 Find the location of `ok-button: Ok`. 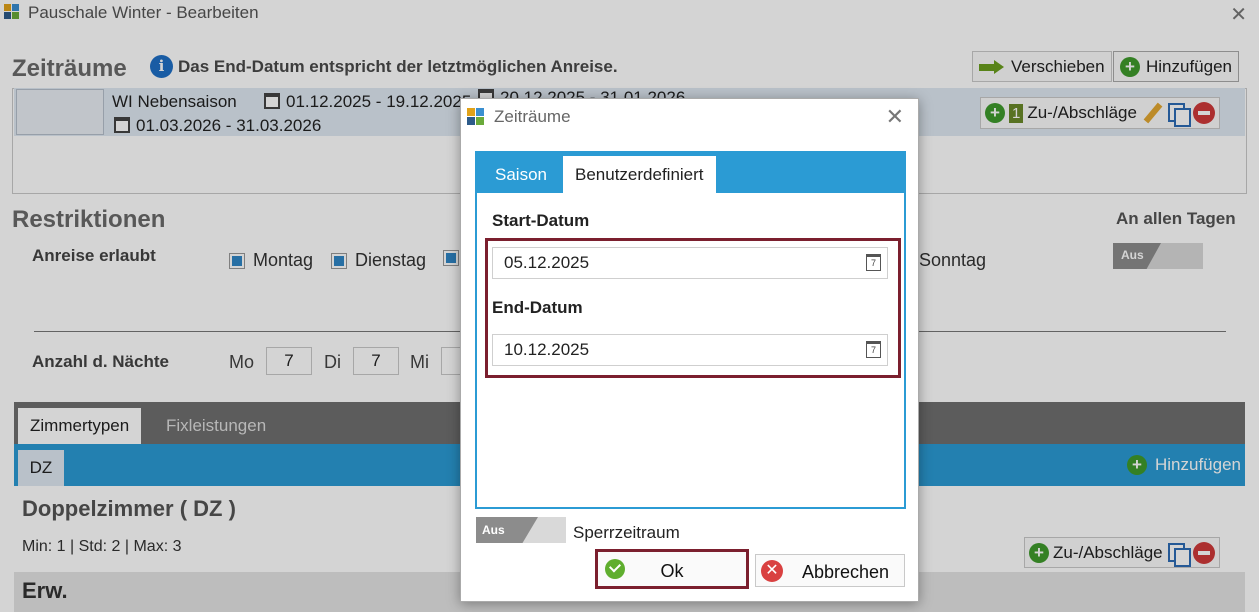

ok-button: Ok is located at coordinates (672, 569).